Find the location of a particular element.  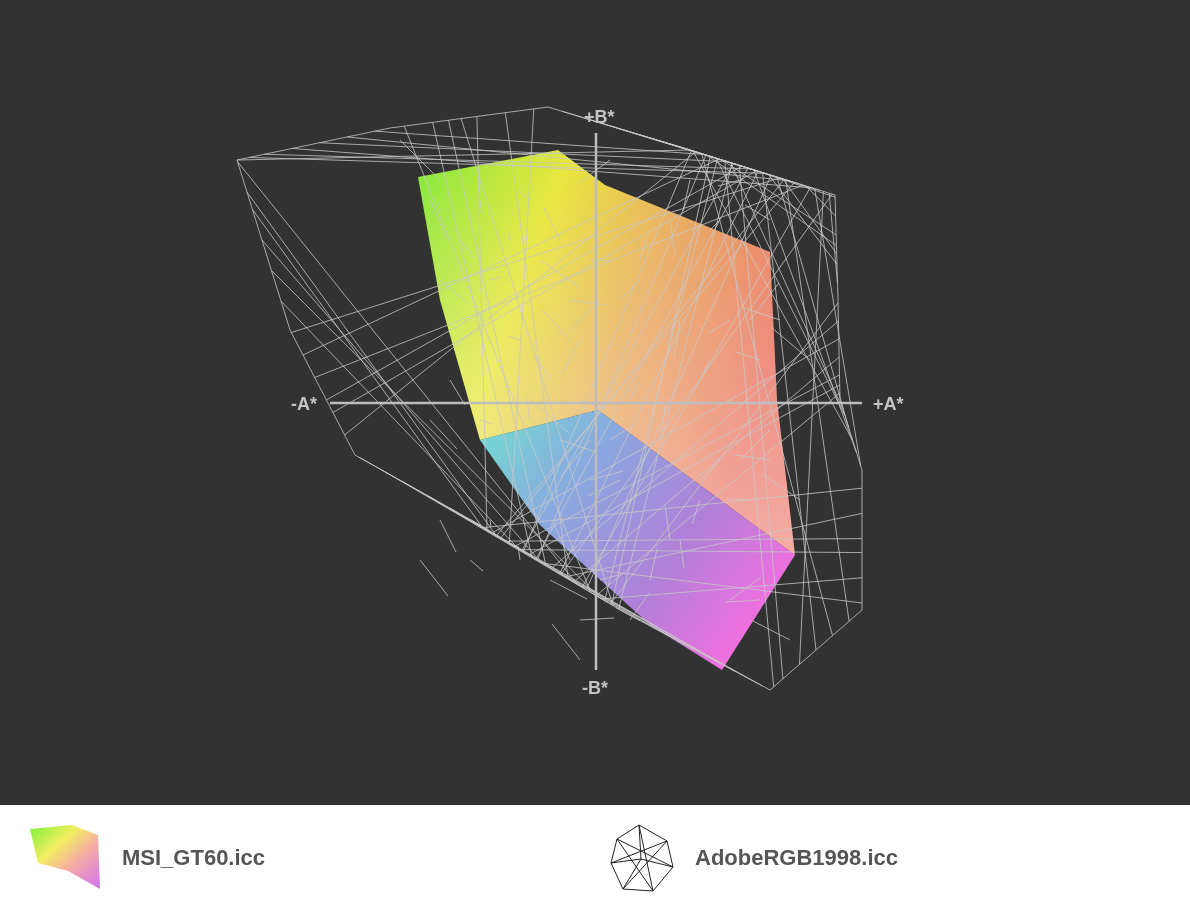

axis-label: +B* is located at coordinates (599, 117).